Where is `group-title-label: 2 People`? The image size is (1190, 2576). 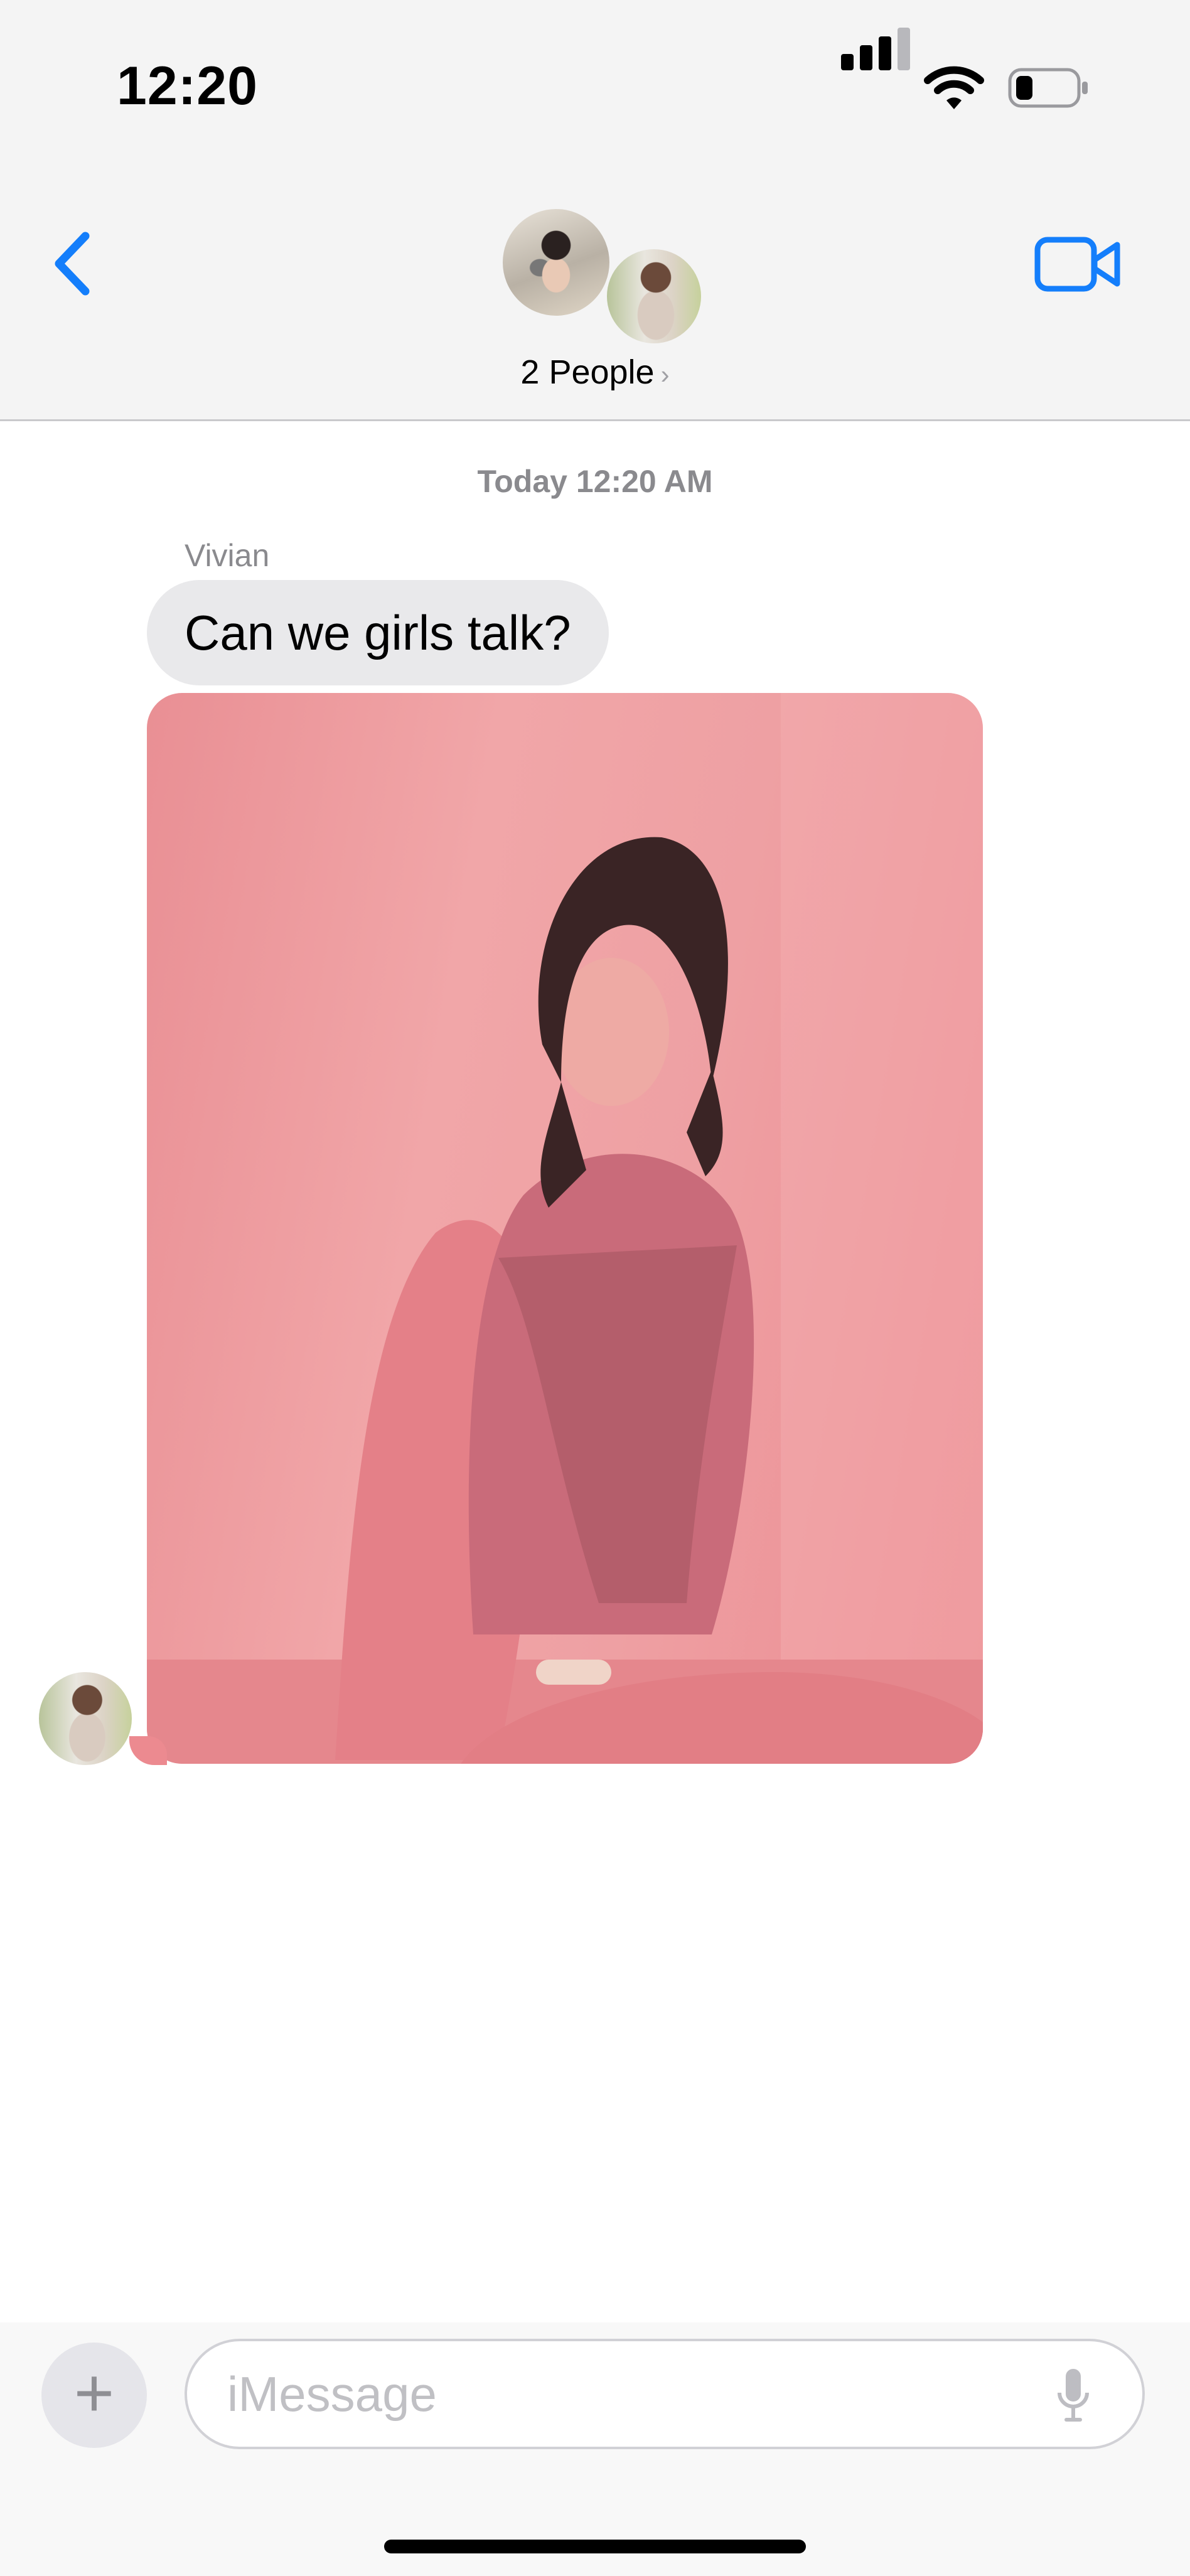 group-title-label: 2 People is located at coordinates (587, 372).